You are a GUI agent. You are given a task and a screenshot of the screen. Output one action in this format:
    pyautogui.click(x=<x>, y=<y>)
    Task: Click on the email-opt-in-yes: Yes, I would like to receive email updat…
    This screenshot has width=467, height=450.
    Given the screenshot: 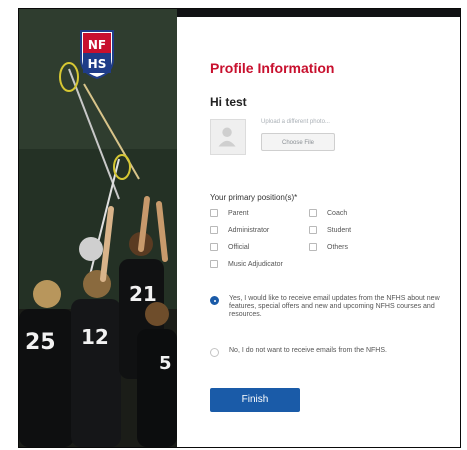 What is the action you would take?
    pyautogui.click(x=327, y=307)
    